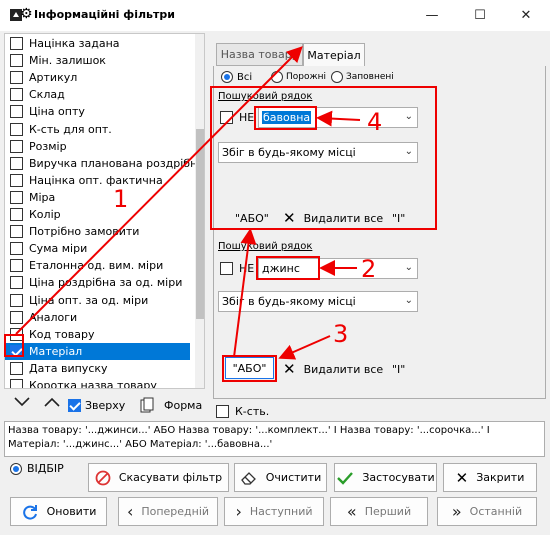 The height and width of the screenshot is (535, 550). What do you see at coordinates (222, 411) in the screenshot?
I see `count-checkbox-box` at bounding box center [222, 411].